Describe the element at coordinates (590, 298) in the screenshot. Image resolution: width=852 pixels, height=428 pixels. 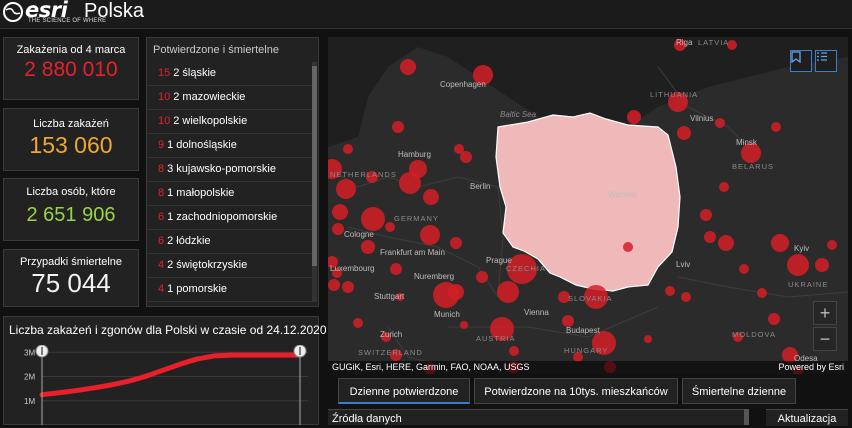
I see `map-label: SLOVAKIA` at that location.